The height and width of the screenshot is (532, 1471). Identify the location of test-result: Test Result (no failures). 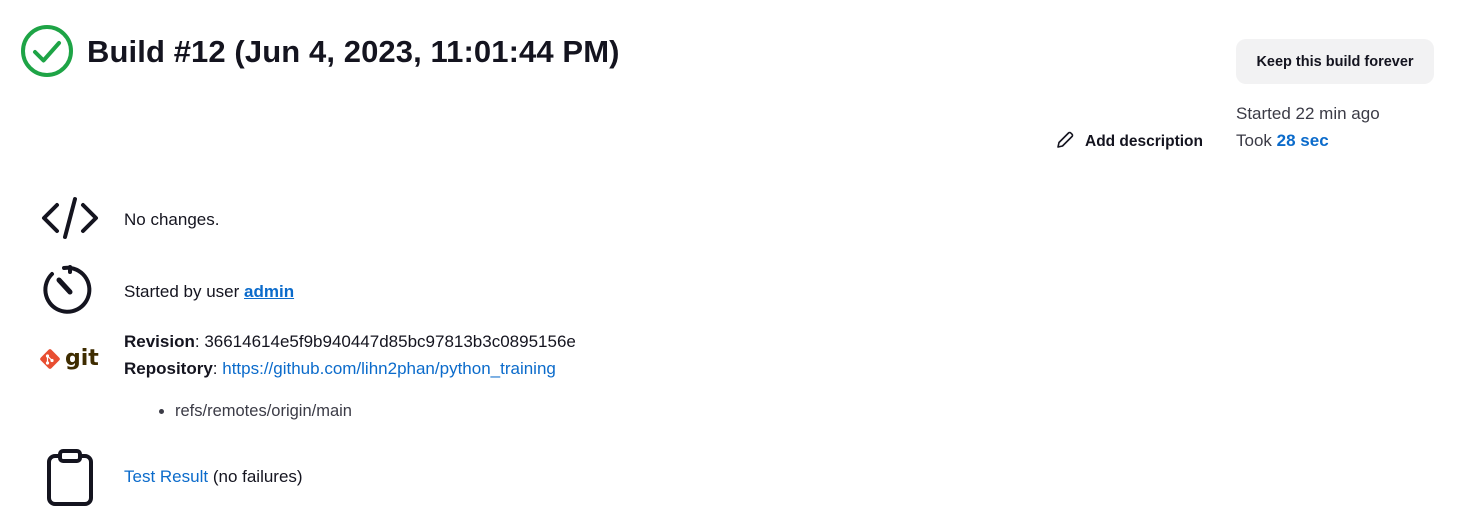
(213, 477).